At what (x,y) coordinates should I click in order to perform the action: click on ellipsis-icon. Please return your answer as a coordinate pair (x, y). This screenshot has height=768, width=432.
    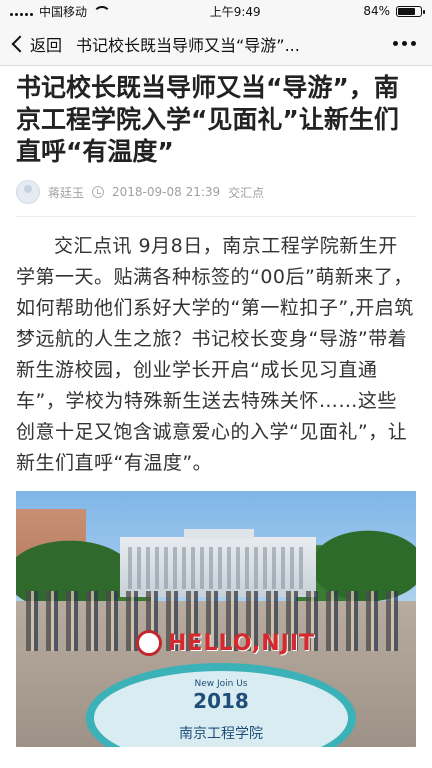
    Looking at the image, I should click on (395, 43).